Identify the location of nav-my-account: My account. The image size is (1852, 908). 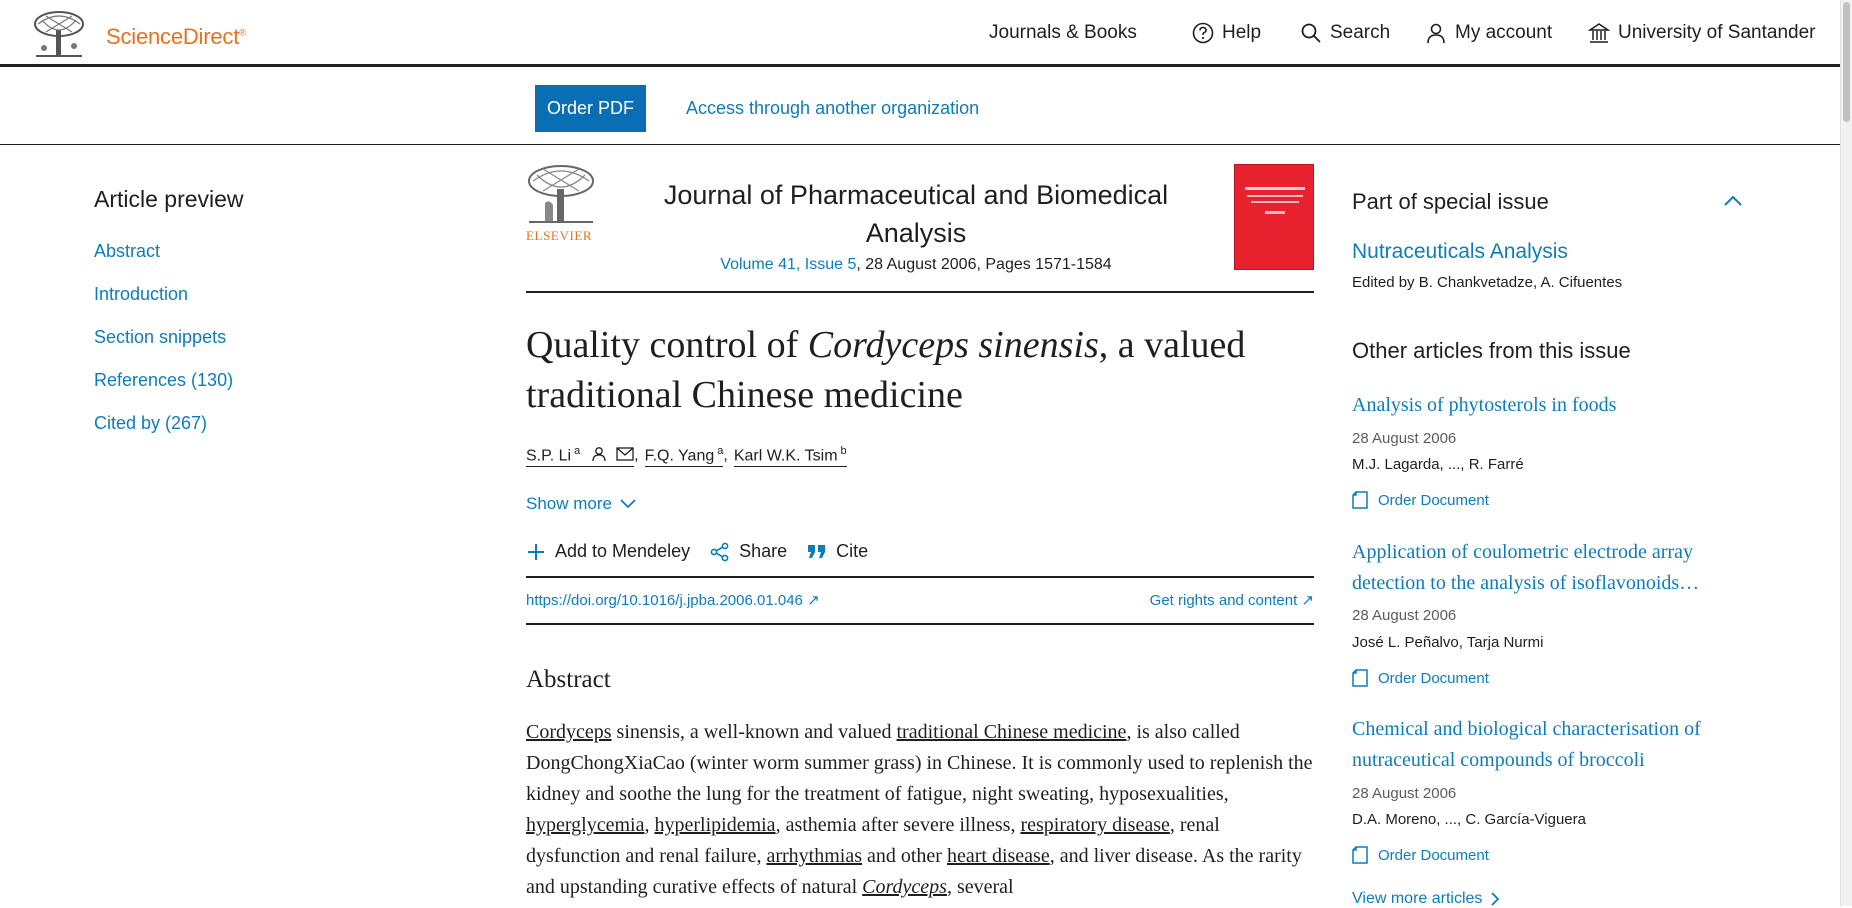
(1488, 33).